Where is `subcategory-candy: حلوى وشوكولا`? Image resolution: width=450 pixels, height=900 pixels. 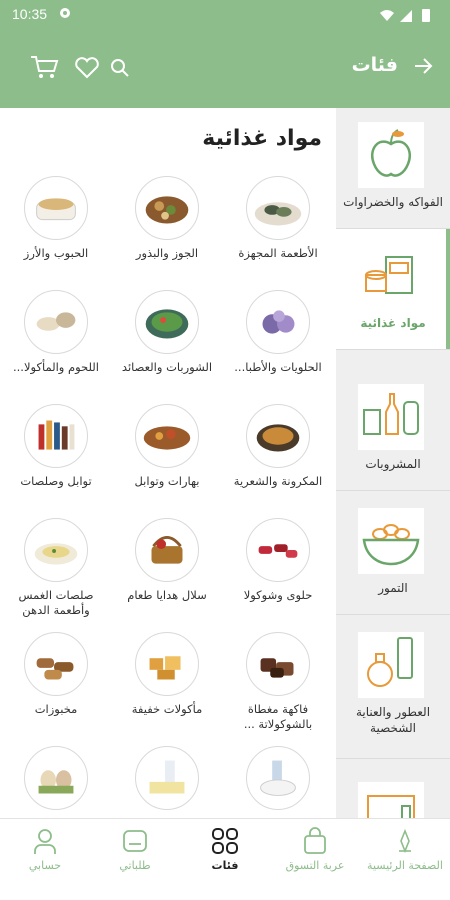 subcategory-candy: حلوى وشوكولا is located at coordinates (278, 578).